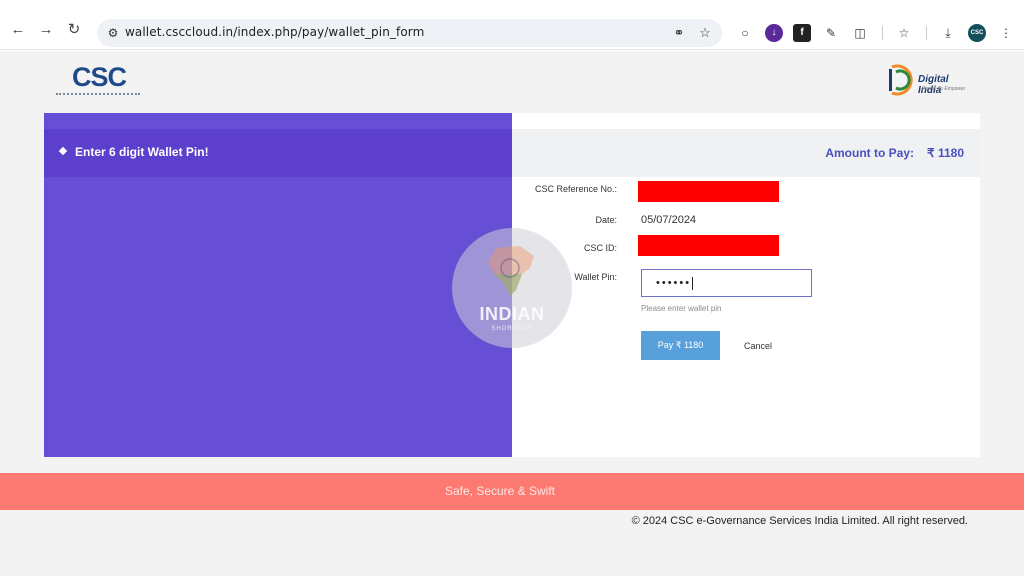  Describe the element at coordinates (745, 33) in the screenshot. I see `extension-icon: ○` at that location.